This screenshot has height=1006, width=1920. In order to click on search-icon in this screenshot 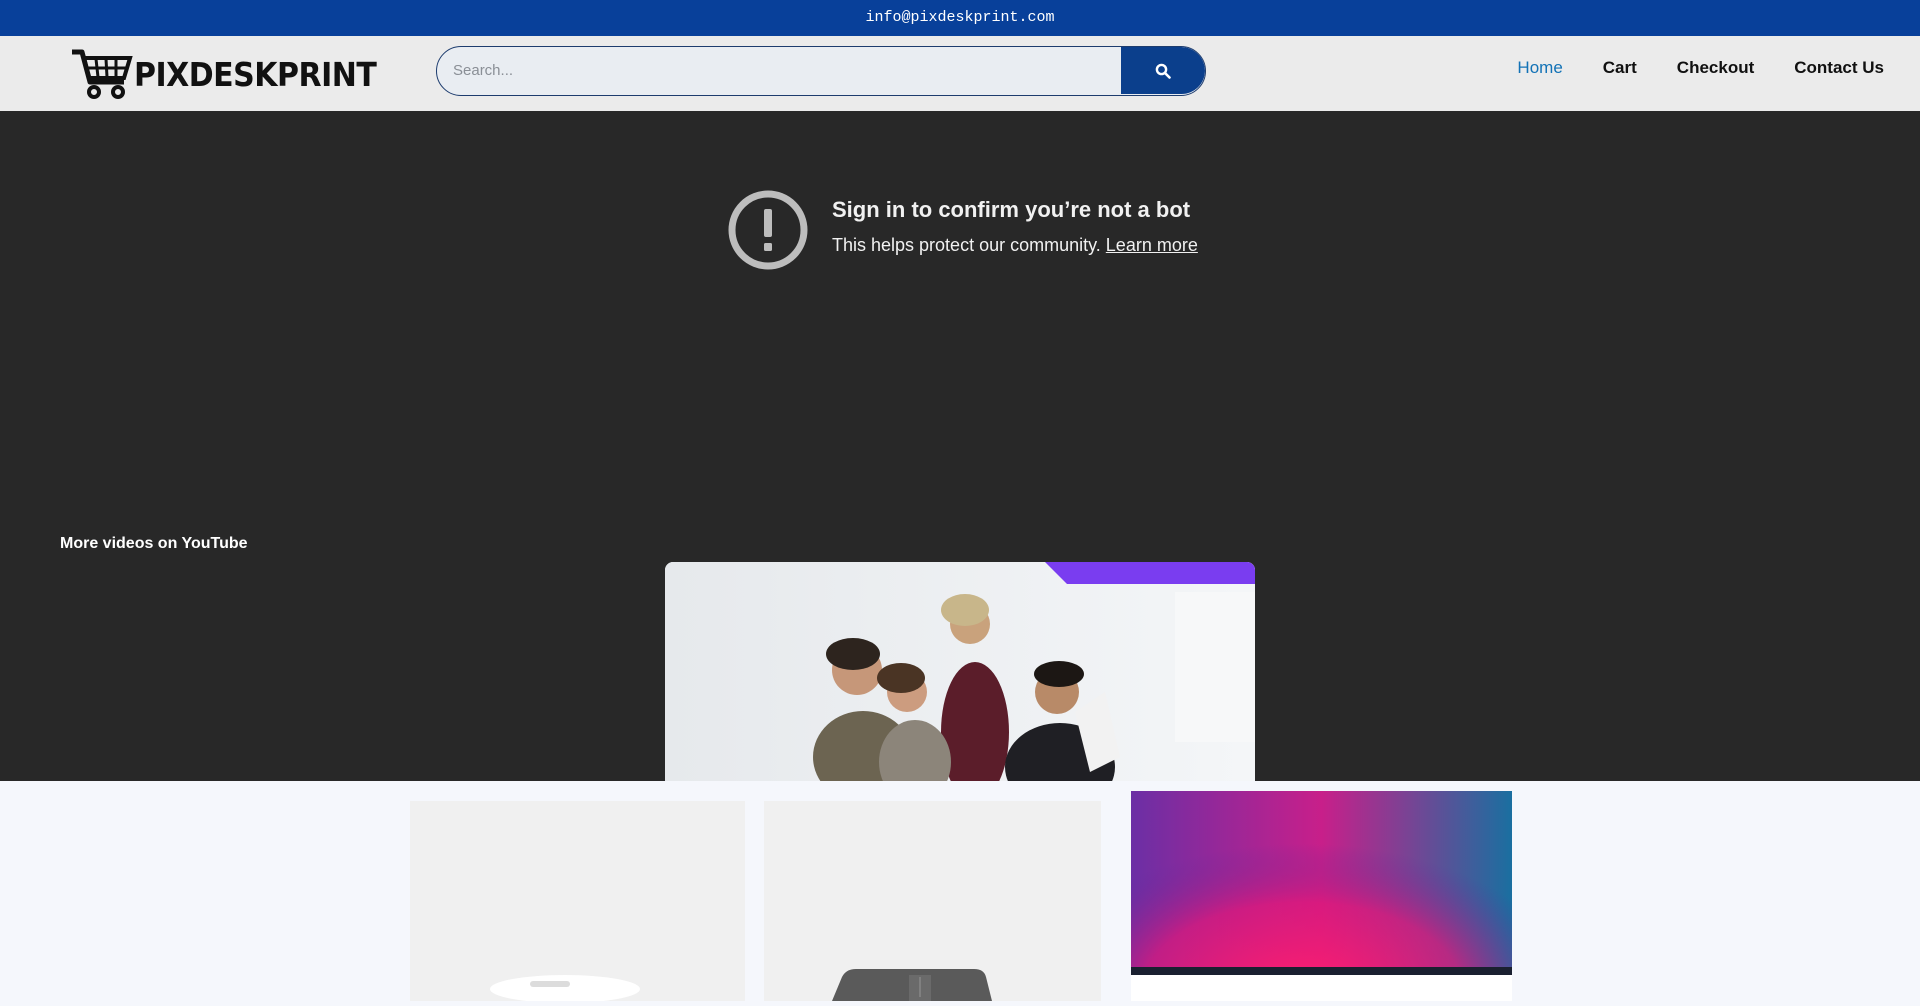, I will do `click(1163, 71)`.